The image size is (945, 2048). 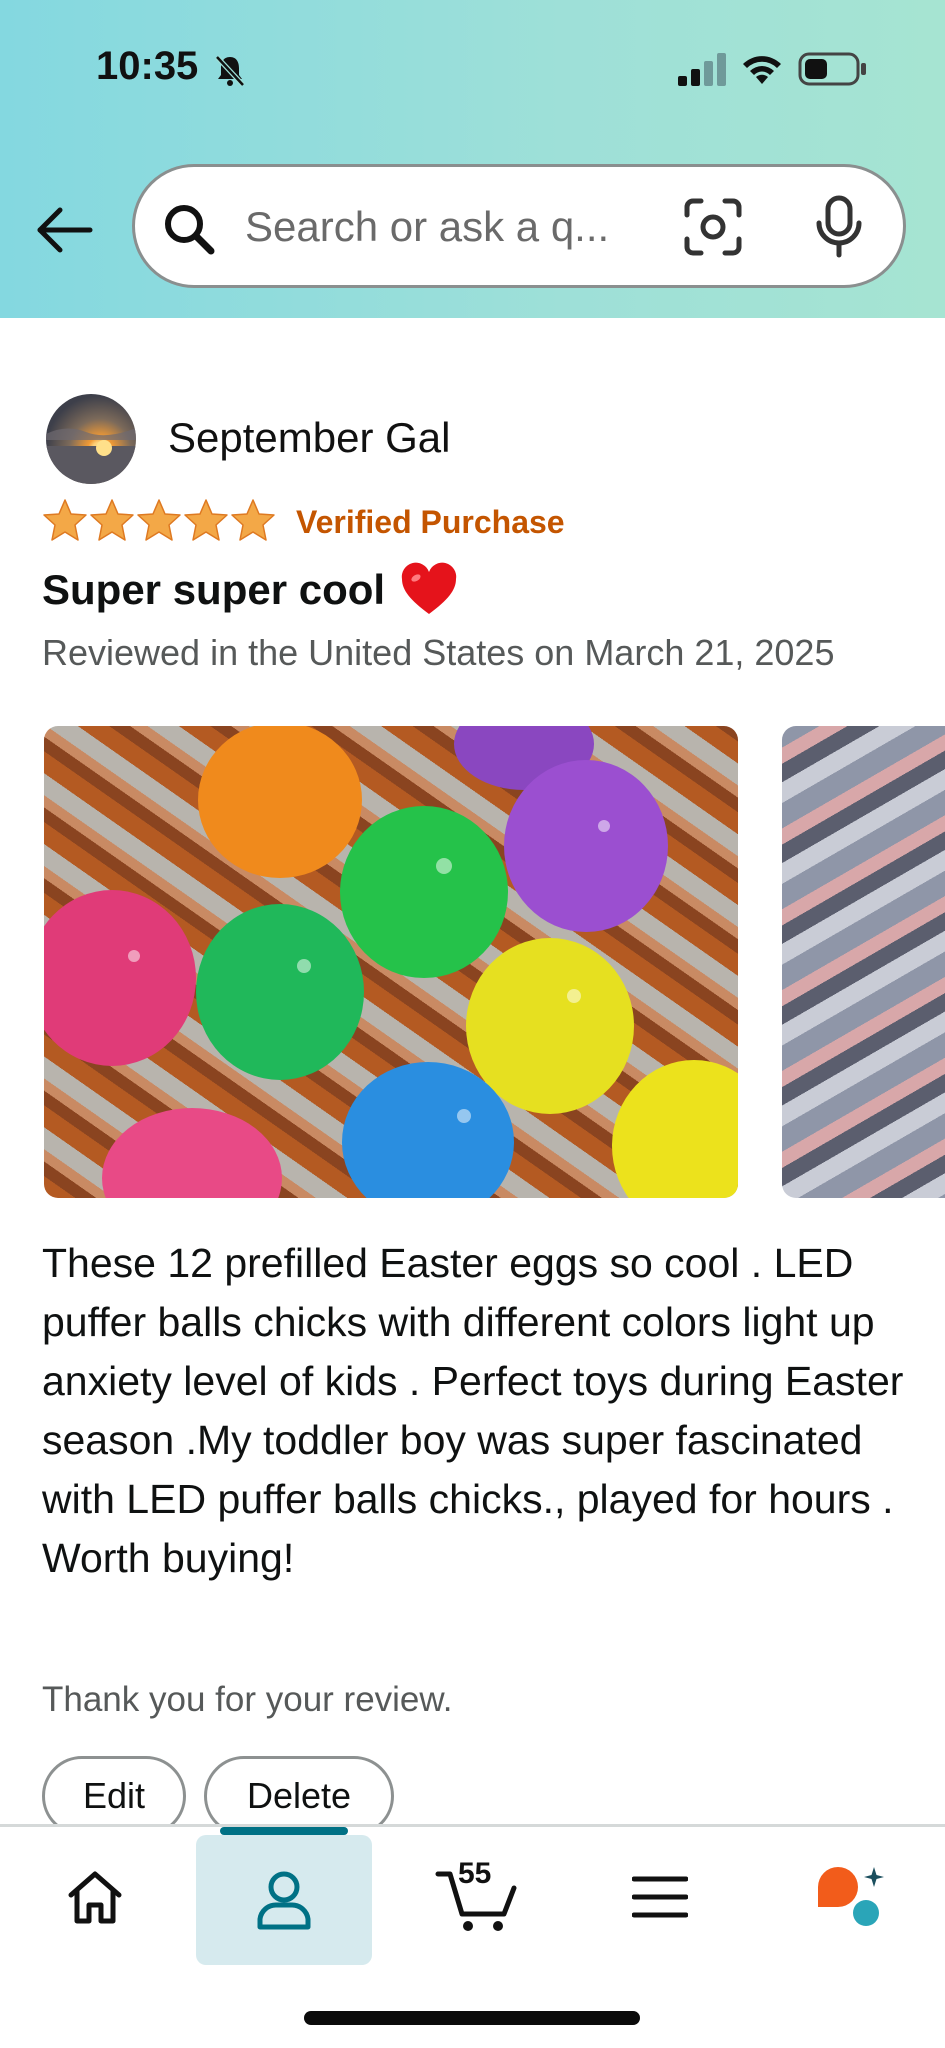 I want to click on review-title: Super super cool, so click(x=214, y=589).